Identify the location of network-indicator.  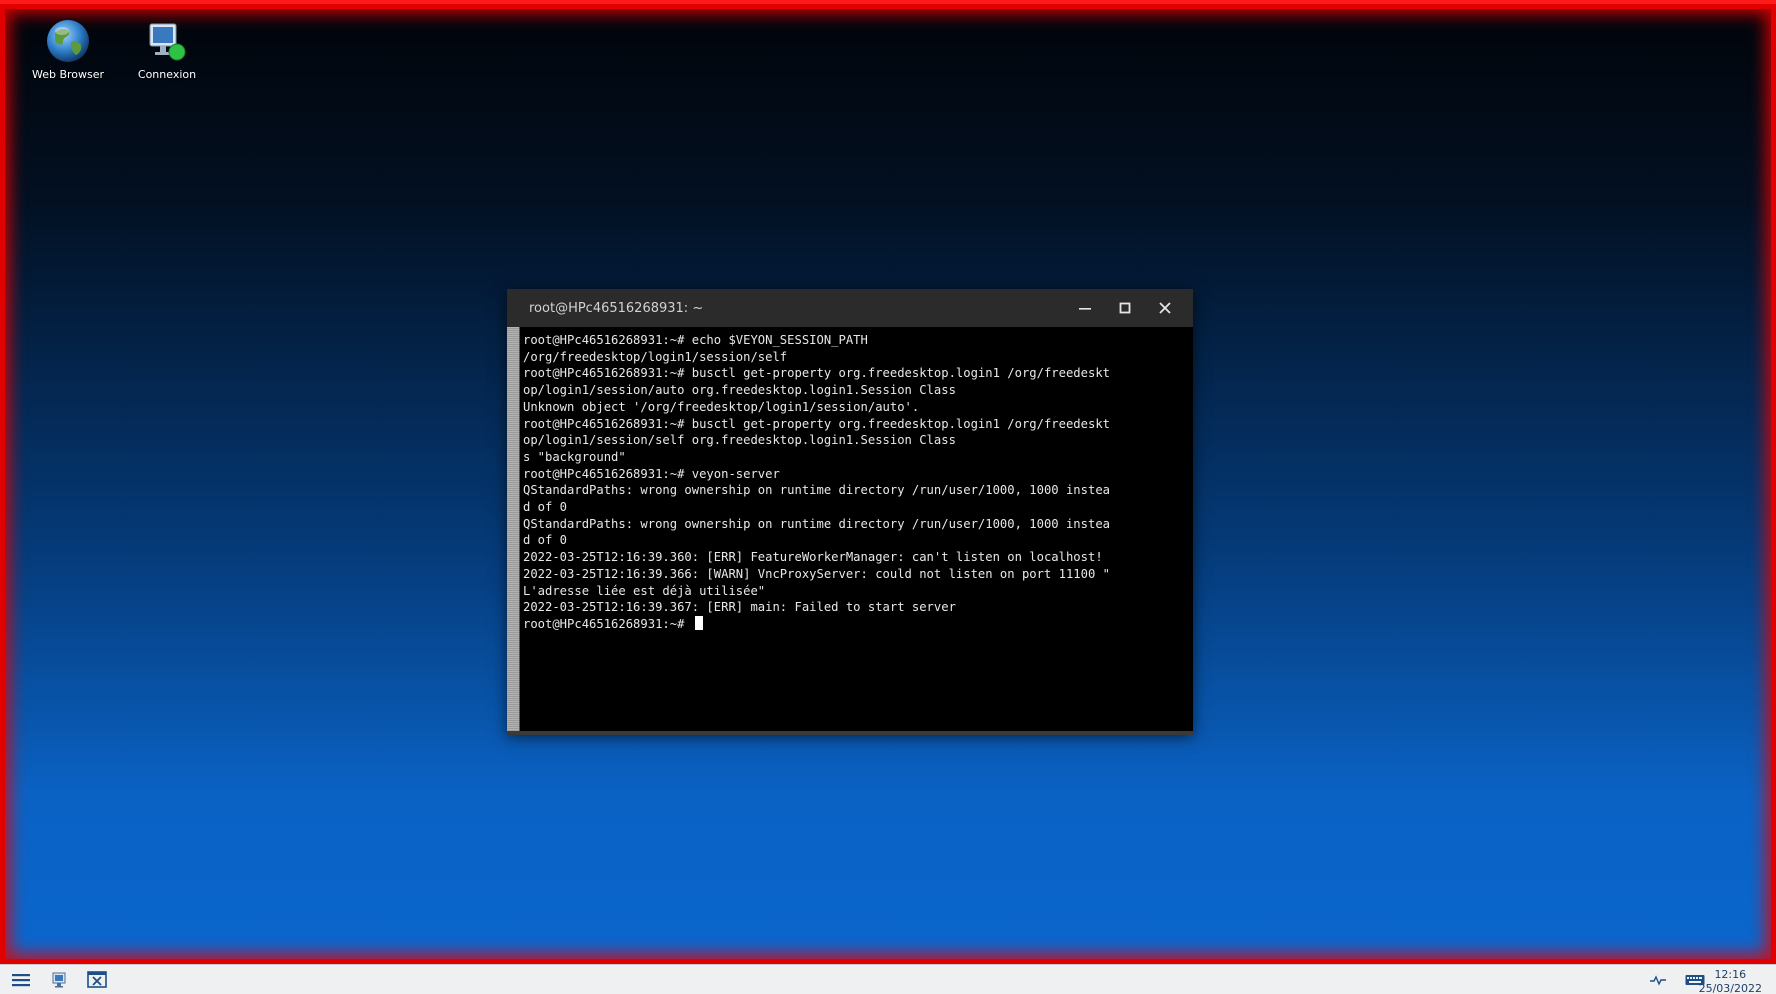
(1658, 980).